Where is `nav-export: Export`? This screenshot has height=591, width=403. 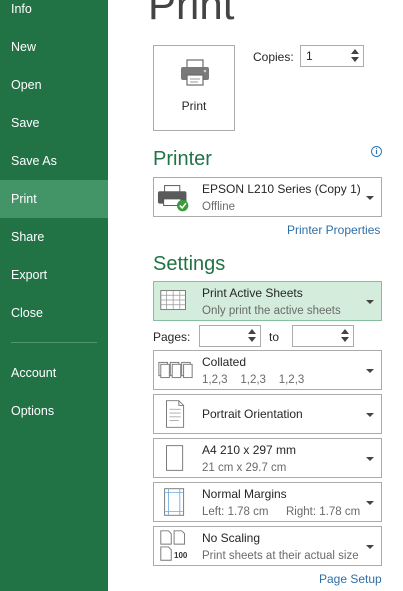
nav-export: Export is located at coordinates (54, 275).